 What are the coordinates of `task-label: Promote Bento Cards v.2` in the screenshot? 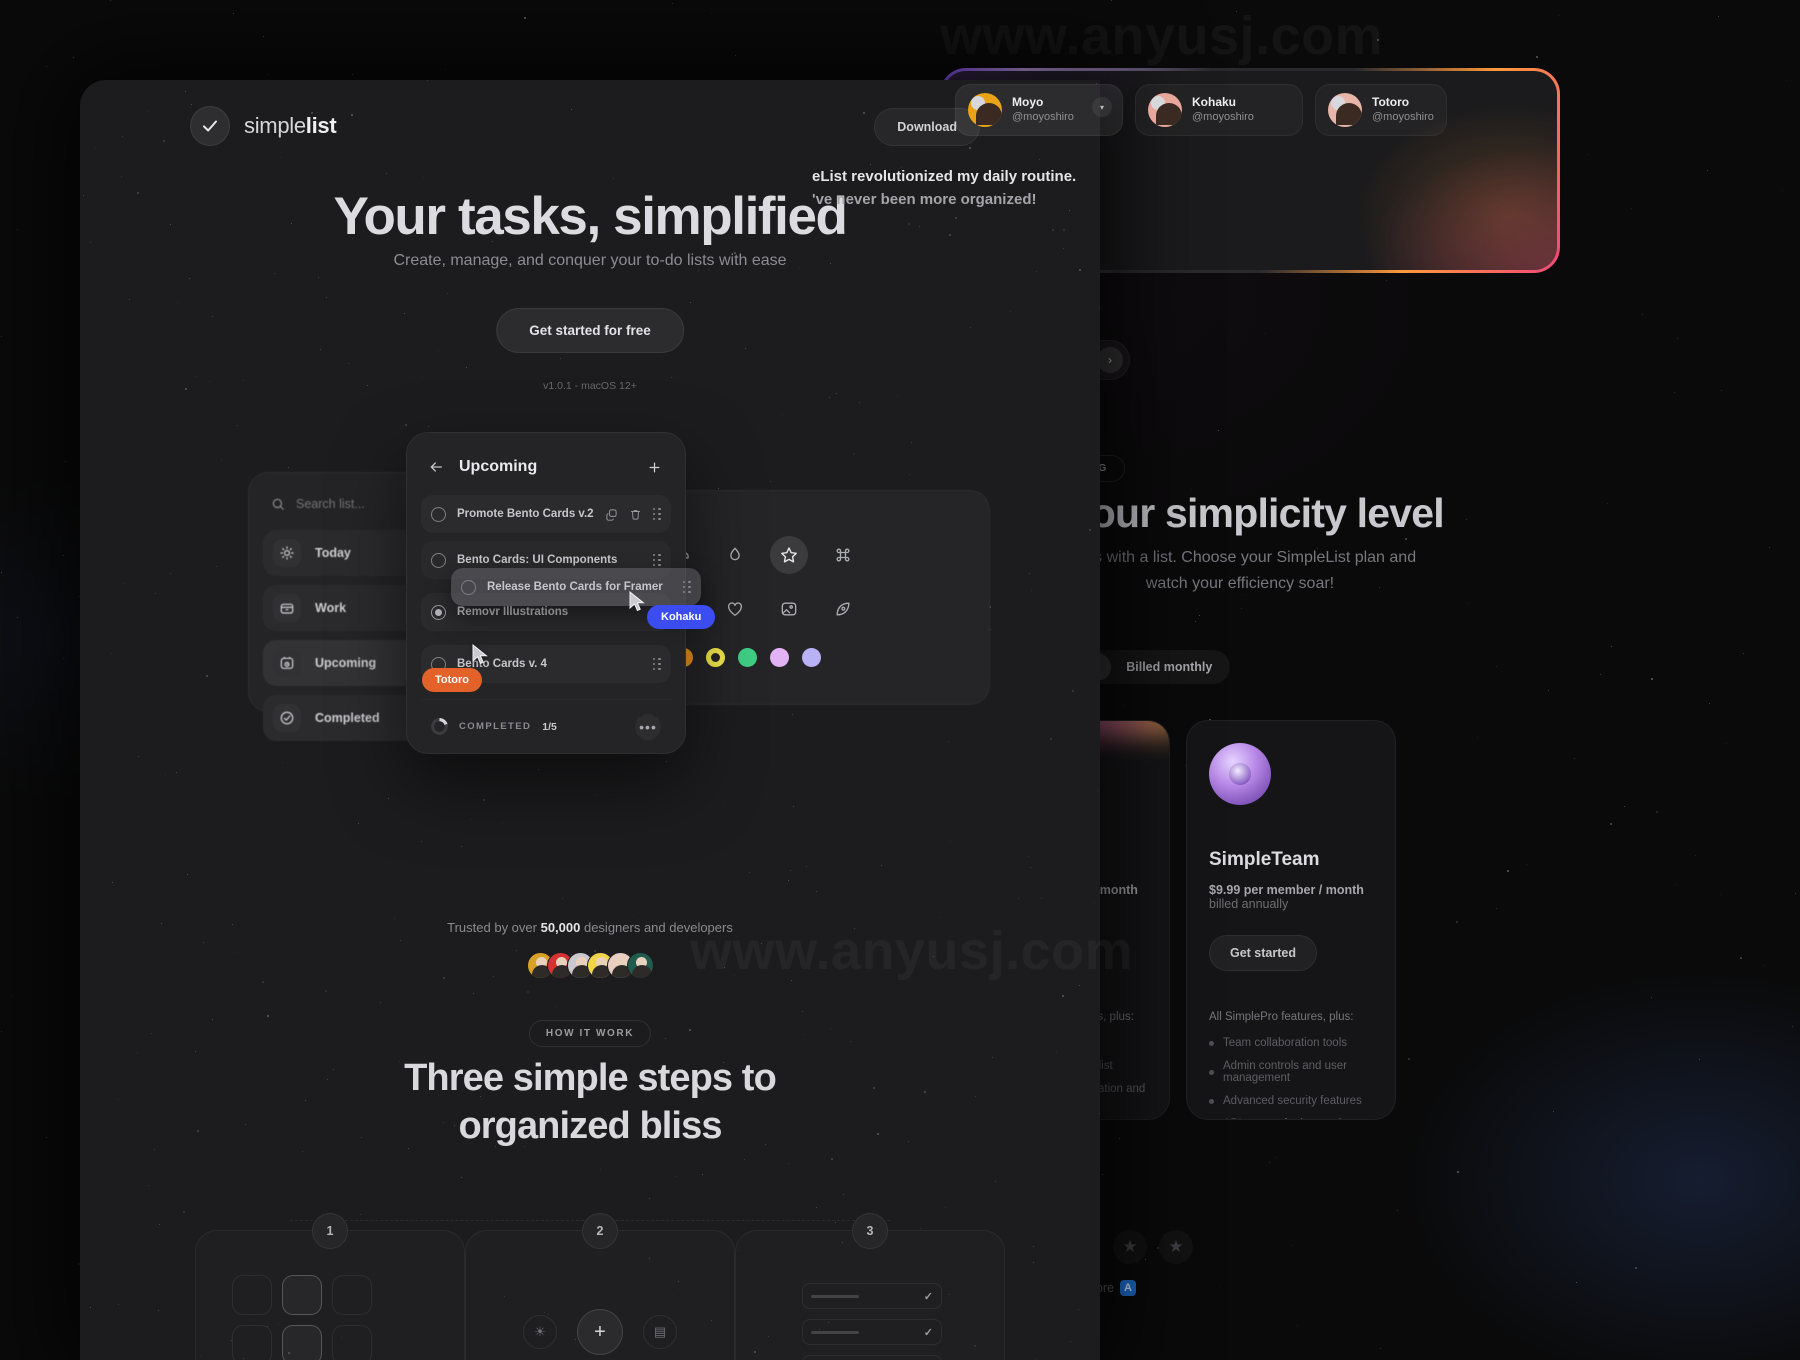 It's located at (525, 514).